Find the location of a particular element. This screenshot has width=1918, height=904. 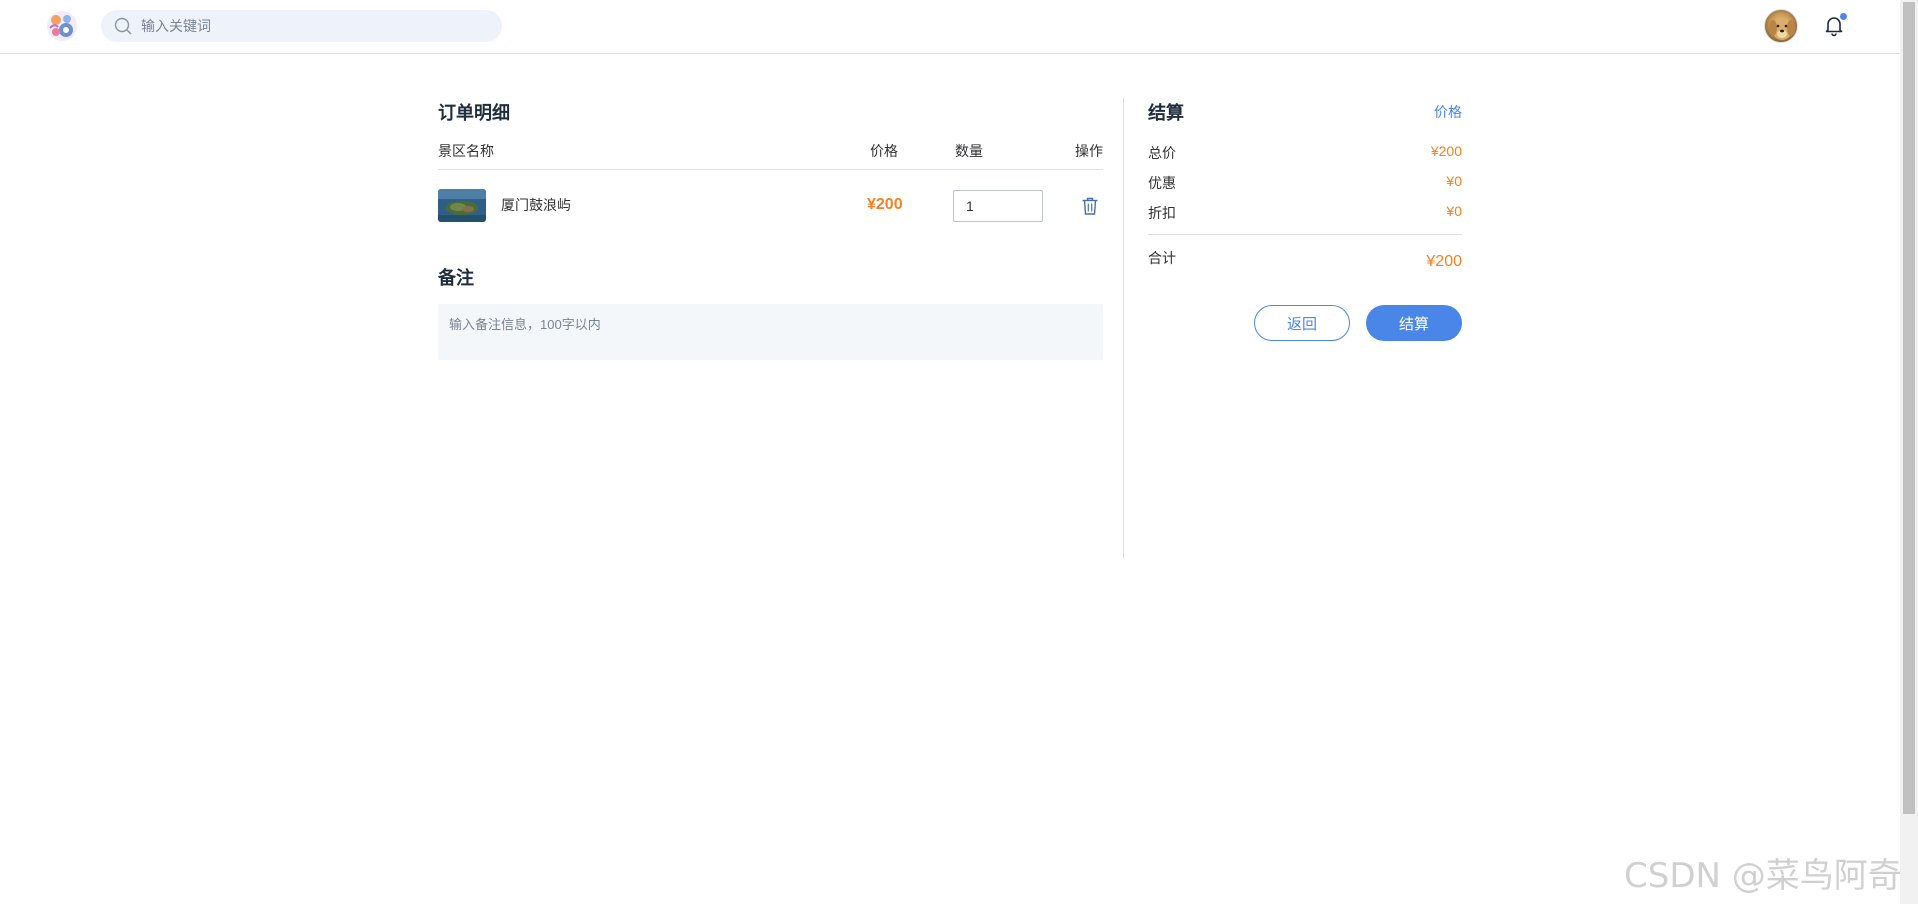

column-header-price: 价格 is located at coordinates (884, 151).